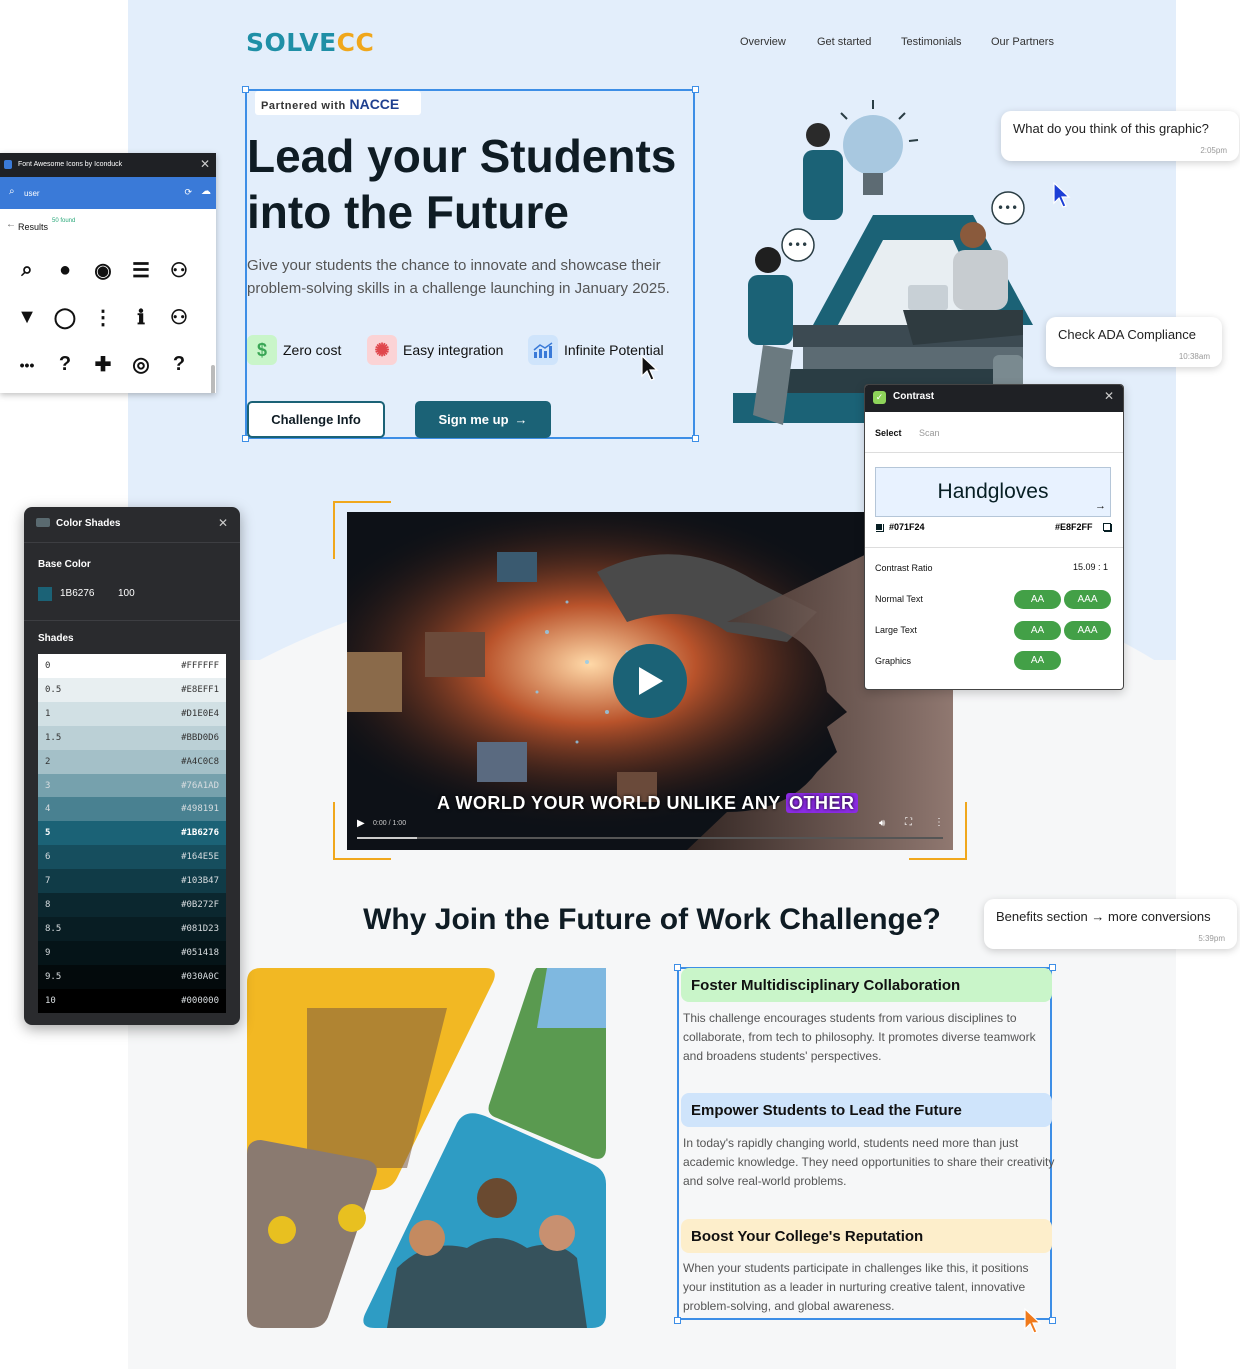 This screenshot has height=1369, width=1240. Describe the element at coordinates (200, 785) in the screenshot. I see `shade-hex: #76A1AD` at that location.